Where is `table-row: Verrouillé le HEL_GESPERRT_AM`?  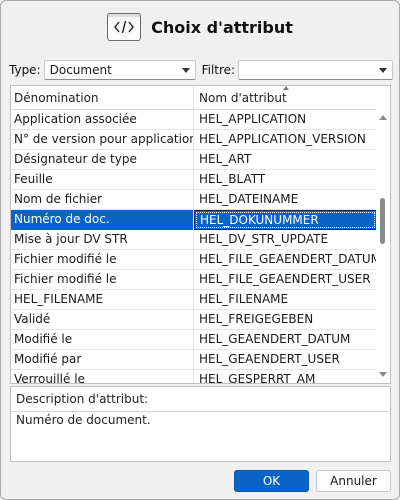 table-row: Verrouillé le HEL_GESPERRT_AM is located at coordinates (194, 377).